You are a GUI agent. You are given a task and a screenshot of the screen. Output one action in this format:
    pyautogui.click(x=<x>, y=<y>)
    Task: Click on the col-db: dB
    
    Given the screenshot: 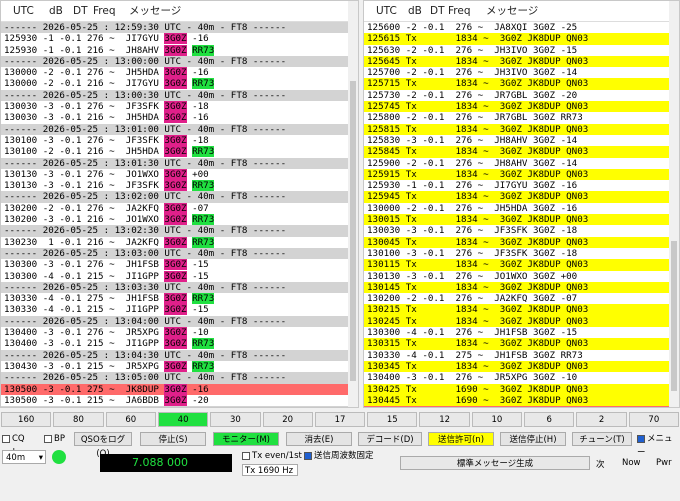 What is the action you would take?
    pyautogui.click(x=56, y=11)
    